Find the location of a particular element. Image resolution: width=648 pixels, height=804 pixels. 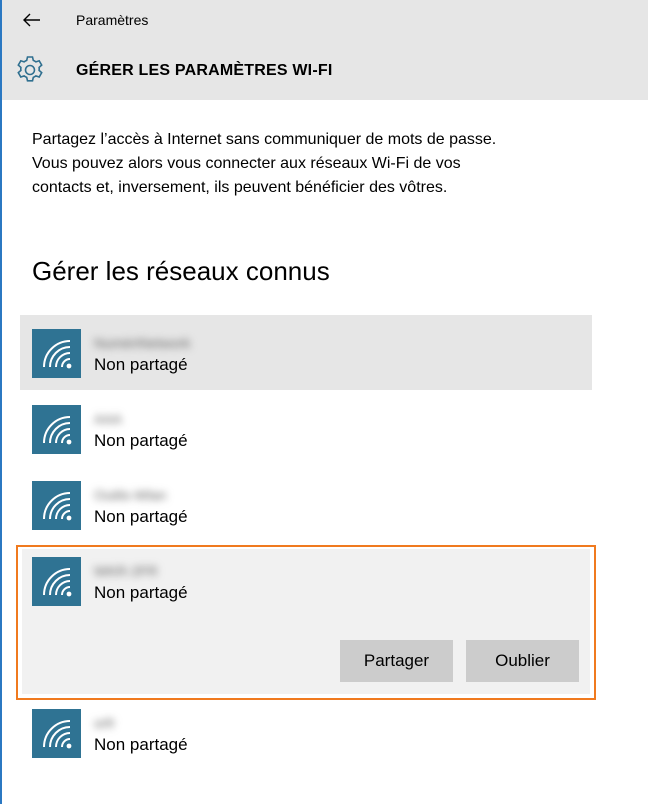

forget-button: Oublier is located at coordinates (522, 661).